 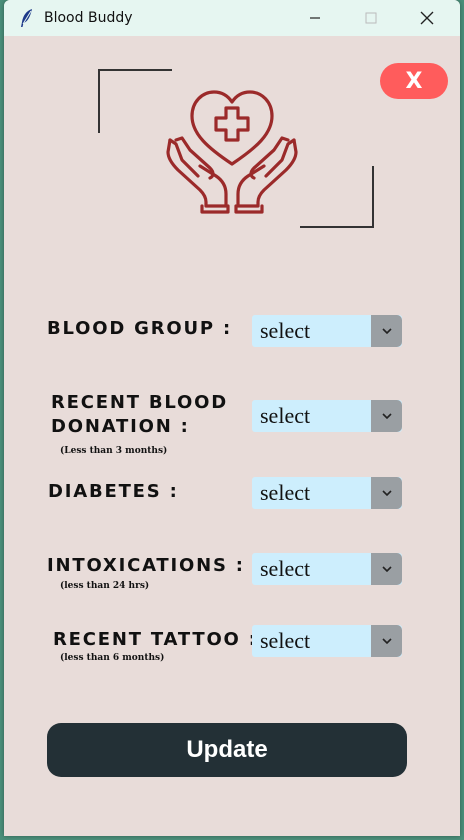 I want to click on intoxications-label: INTOXICATIONS :, so click(x=146, y=565).